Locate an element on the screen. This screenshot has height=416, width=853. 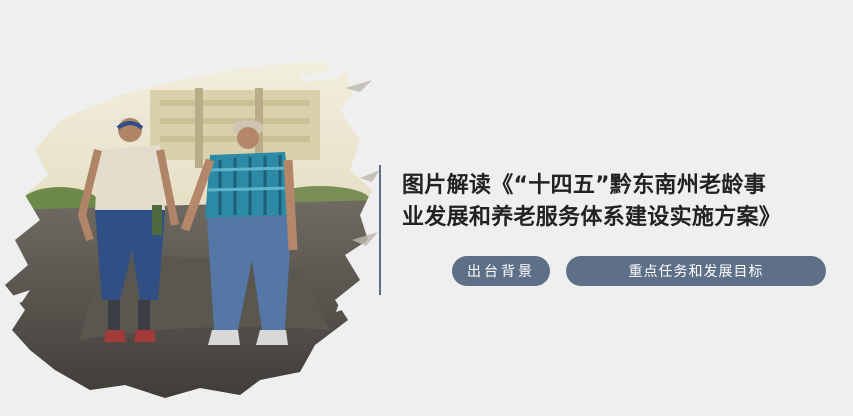
key-tasks-button-label: 重点任务和发展目标 is located at coordinates (696, 272).